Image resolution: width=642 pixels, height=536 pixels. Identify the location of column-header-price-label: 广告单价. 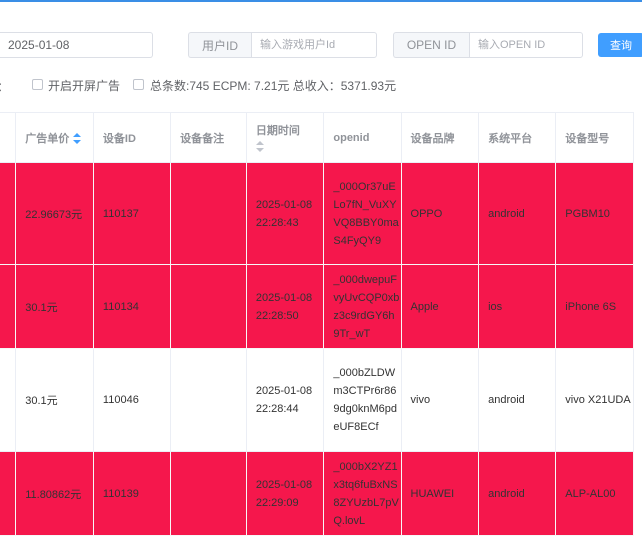
(47, 138).